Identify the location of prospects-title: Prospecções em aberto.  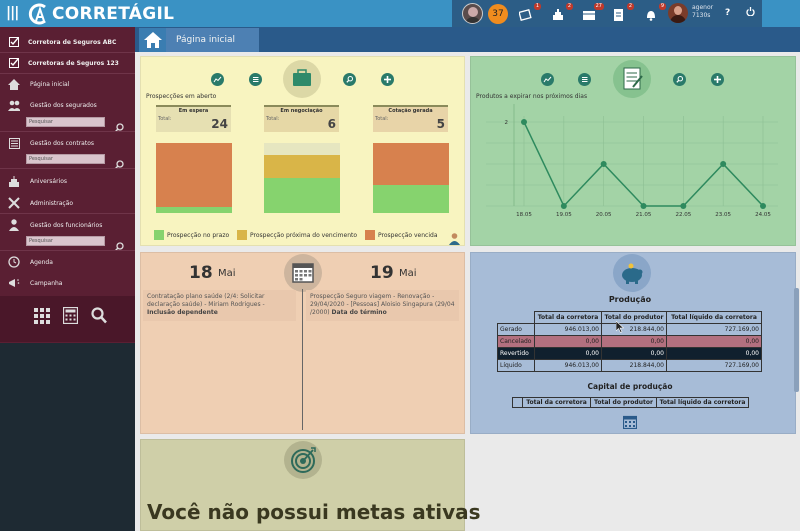
(181, 96).